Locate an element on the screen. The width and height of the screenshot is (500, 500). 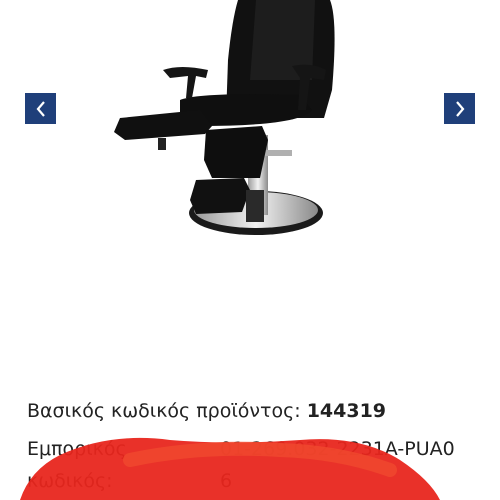
gallery-next-button is located at coordinates (459, 108).